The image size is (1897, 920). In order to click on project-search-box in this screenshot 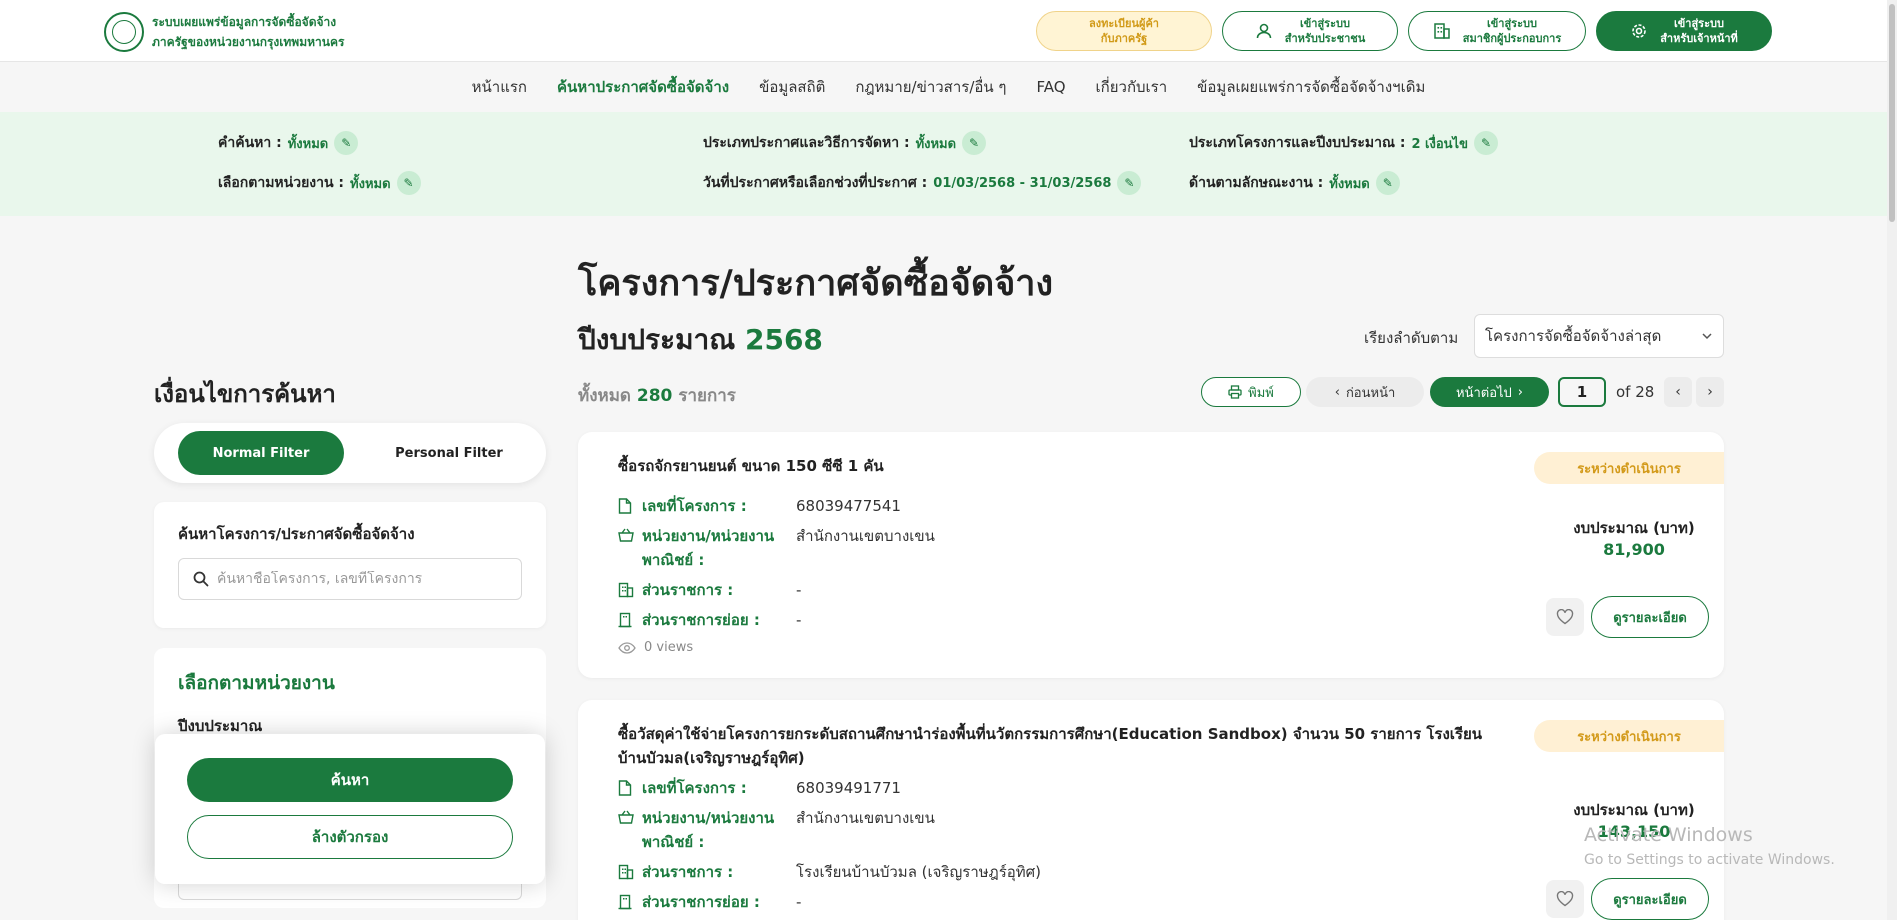, I will do `click(350, 579)`.